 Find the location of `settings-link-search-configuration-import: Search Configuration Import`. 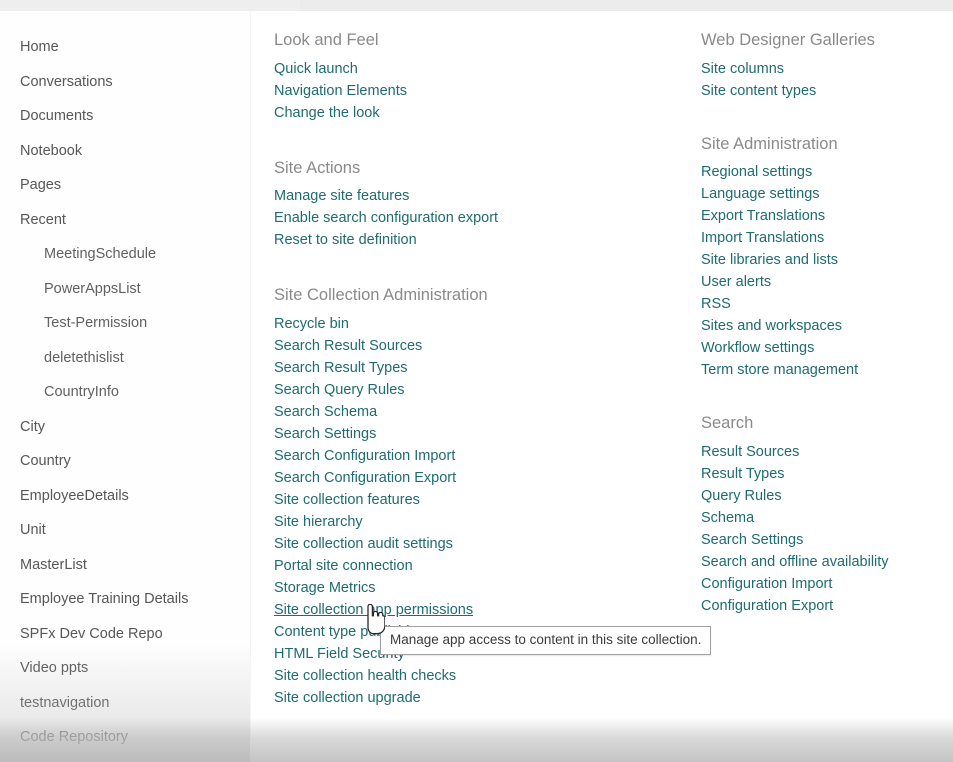

settings-link-search-configuration-import: Search Configuration Import is located at coordinates (474, 457).